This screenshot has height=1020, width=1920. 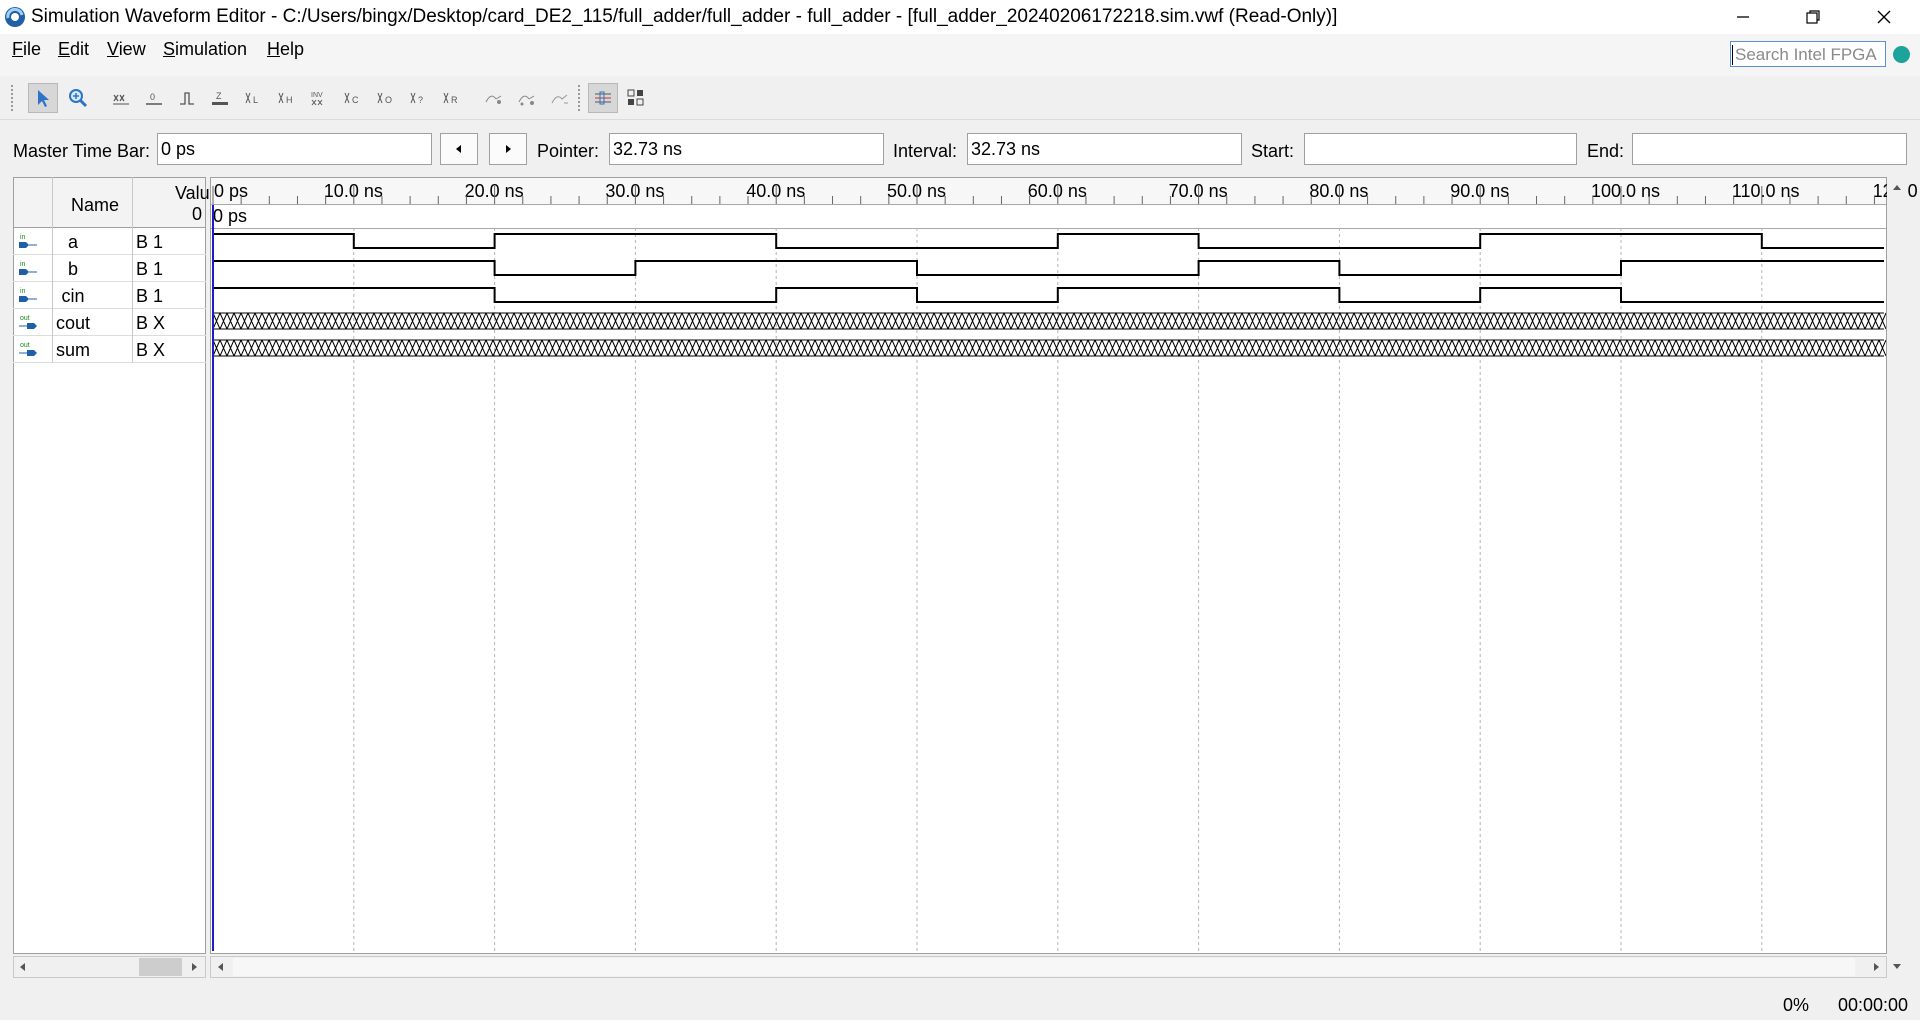 I want to click on value-time-label: 0, so click(x=197, y=214).